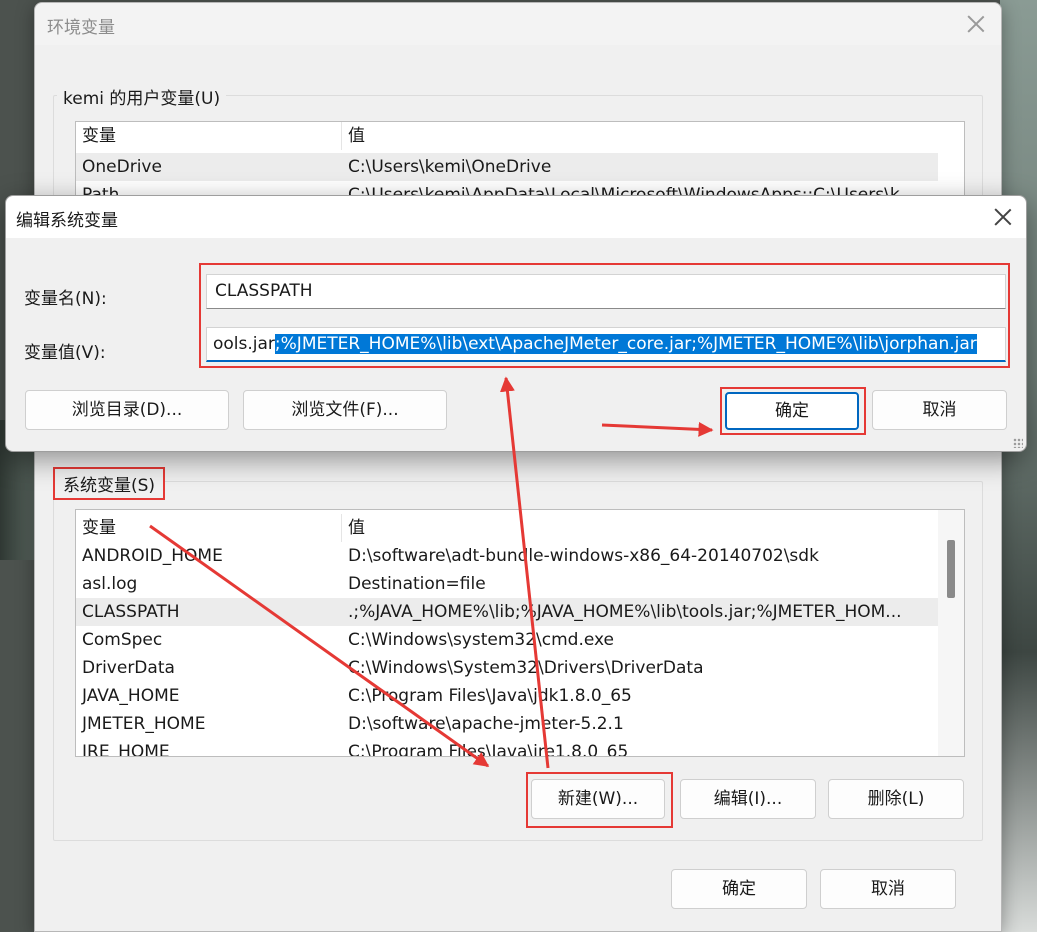 Image resolution: width=1037 pixels, height=932 pixels. Describe the element at coordinates (896, 799) in the screenshot. I see `delete-button: 删除(L)` at that location.